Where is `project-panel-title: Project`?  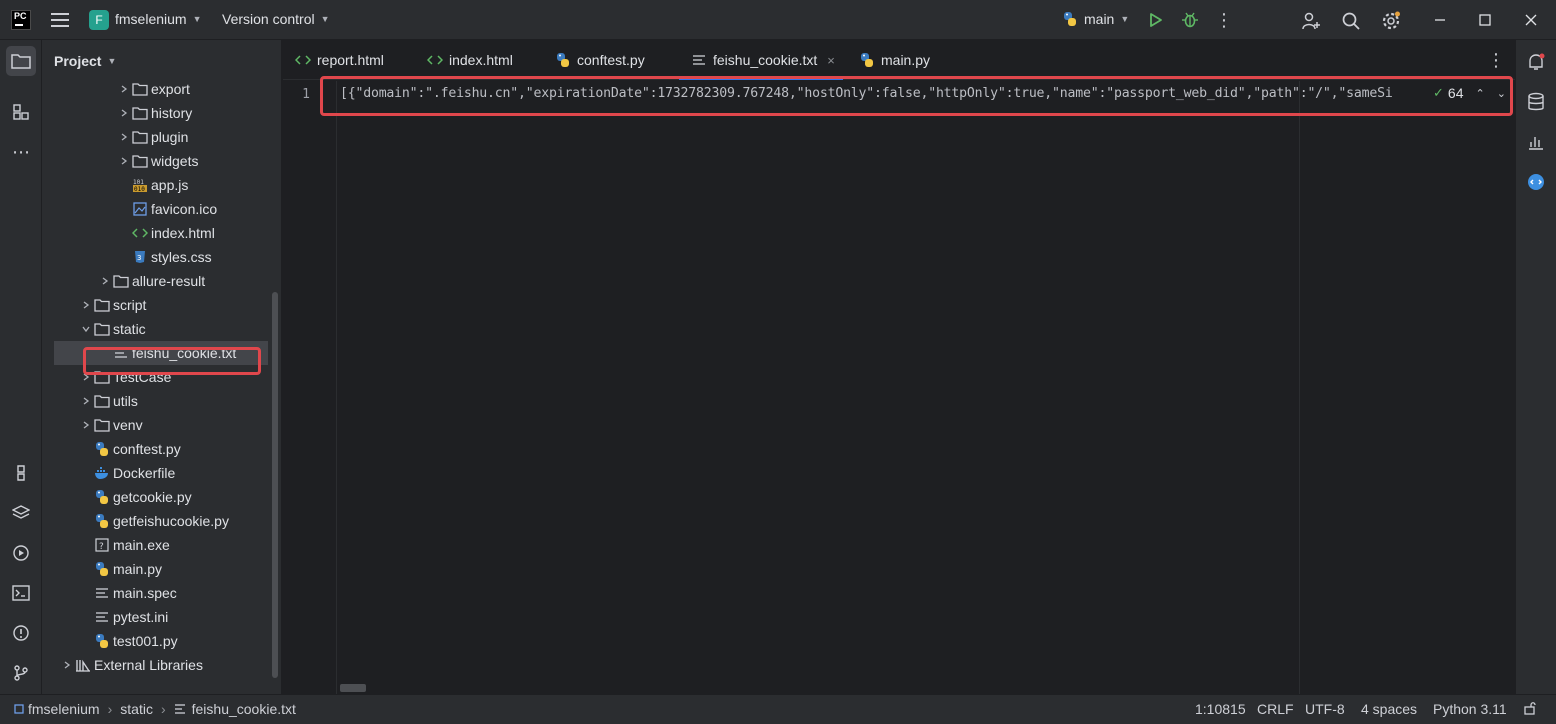 project-panel-title: Project is located at coordinates (78, 61).